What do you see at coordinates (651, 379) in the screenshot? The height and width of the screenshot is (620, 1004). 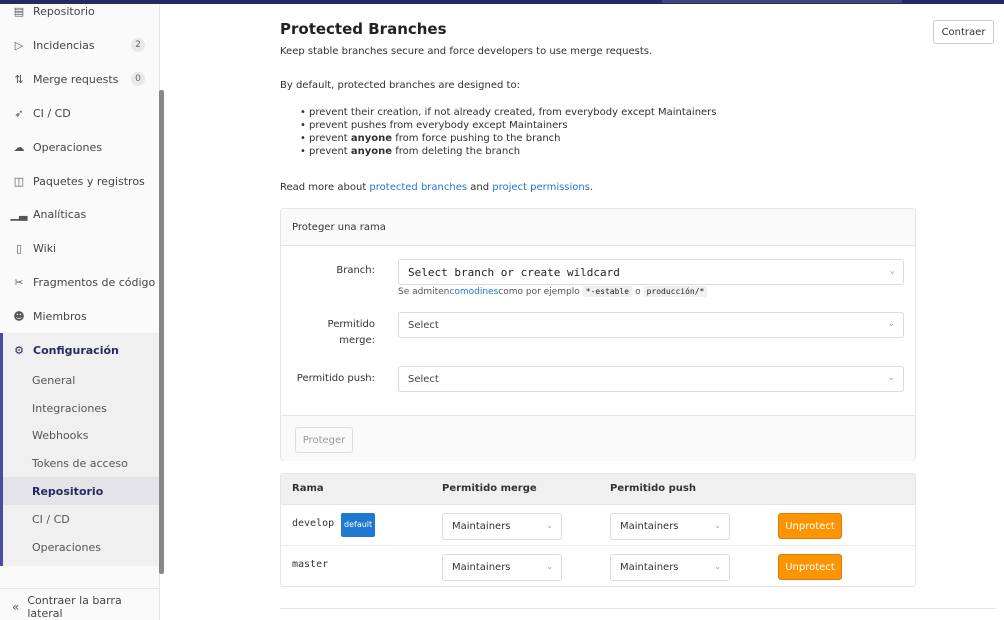 I see `allowed-push-select: Select ⌄` at bounding box center [651, 379].